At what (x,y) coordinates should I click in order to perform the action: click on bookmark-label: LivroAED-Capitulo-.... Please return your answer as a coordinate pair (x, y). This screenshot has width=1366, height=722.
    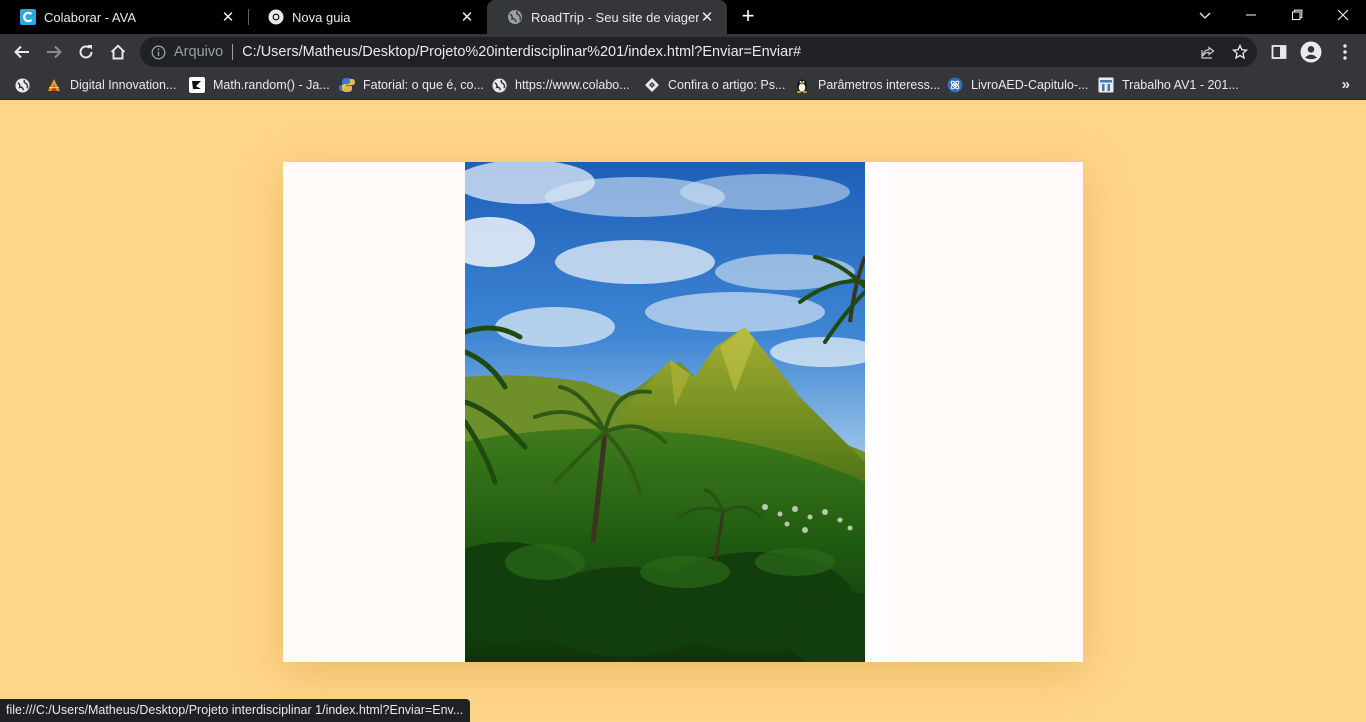
    Looking at the image, I should click on (1030, 85).